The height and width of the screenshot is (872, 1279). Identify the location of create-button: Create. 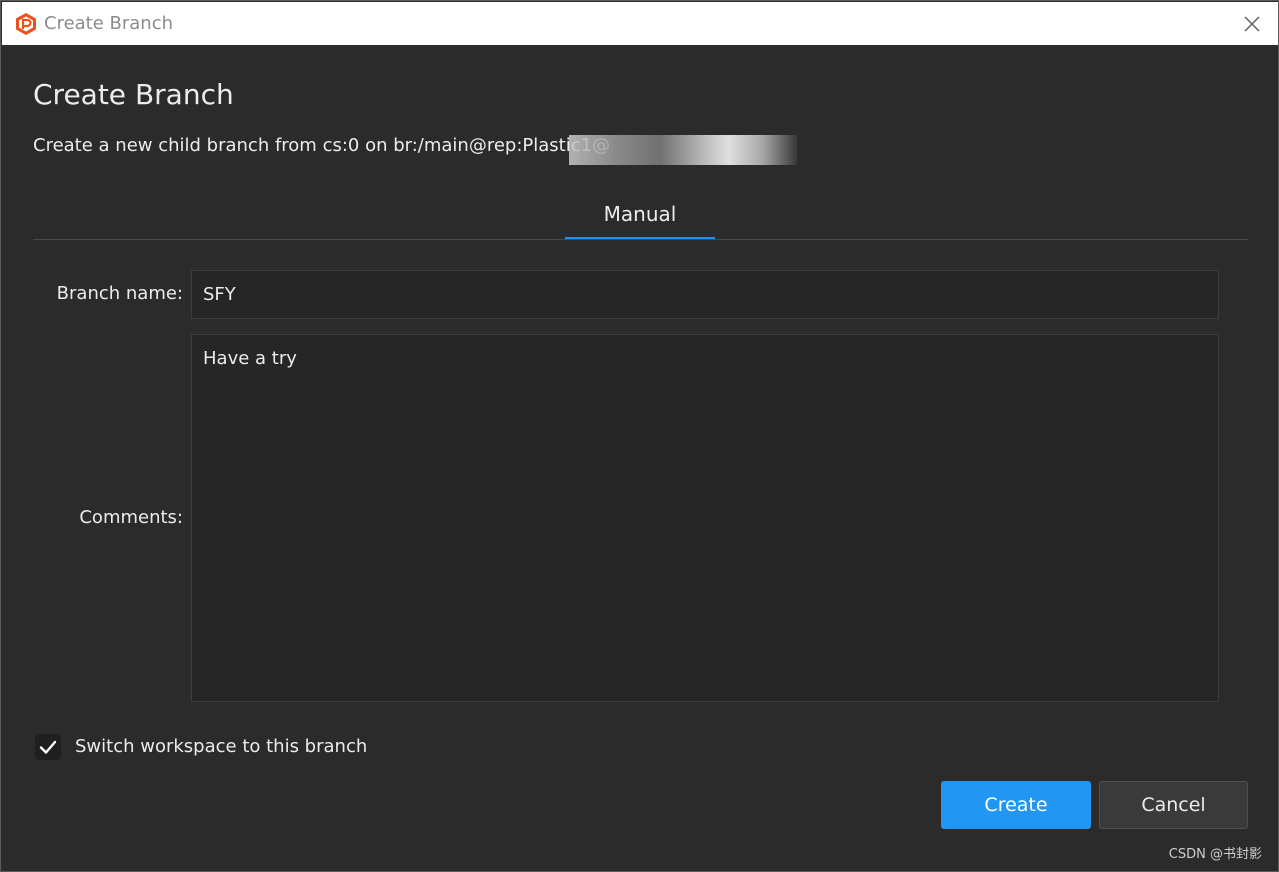
(1016, 805).